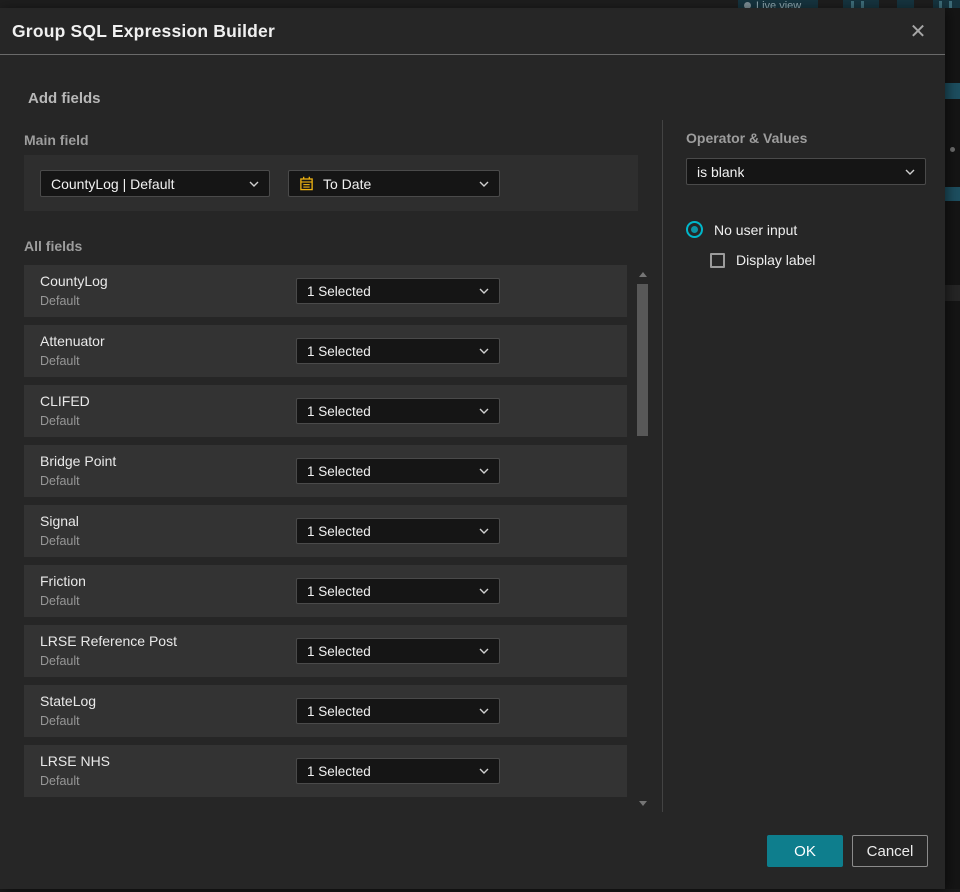 The width and height of the screenshot is (960, 892). What do you see at coordinates (806, 171) in the screenshot?
I see `operator-select: is blank` at bounding box center [806, 171].